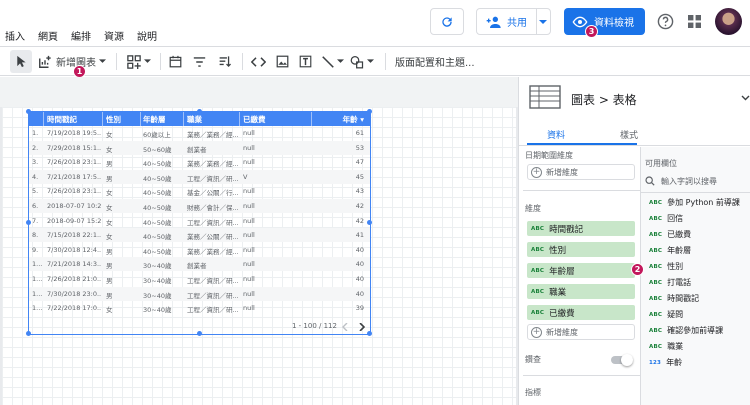  I want to click on text-box-button, so click(305, 61).